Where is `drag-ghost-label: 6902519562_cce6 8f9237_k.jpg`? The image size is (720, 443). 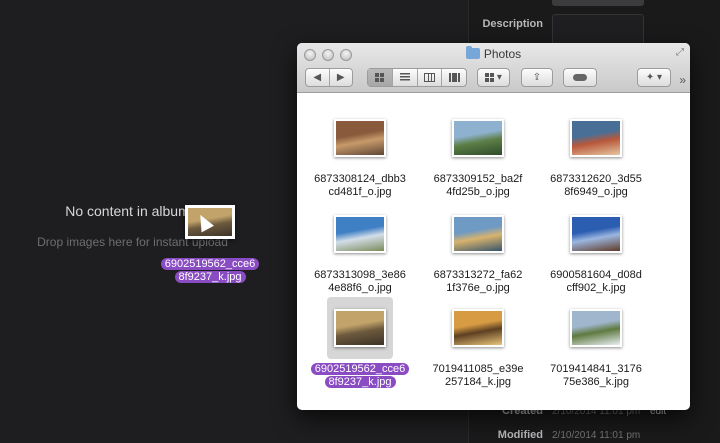 drag-ghost-label: 6902519562_cce6 8f9237_k.jpg is located at coordinates (210, 271).